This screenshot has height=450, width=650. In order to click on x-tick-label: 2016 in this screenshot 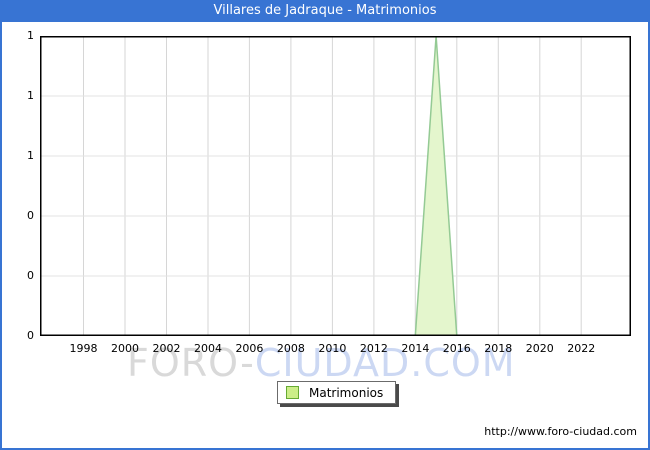, I will do `click(456, 348)`.